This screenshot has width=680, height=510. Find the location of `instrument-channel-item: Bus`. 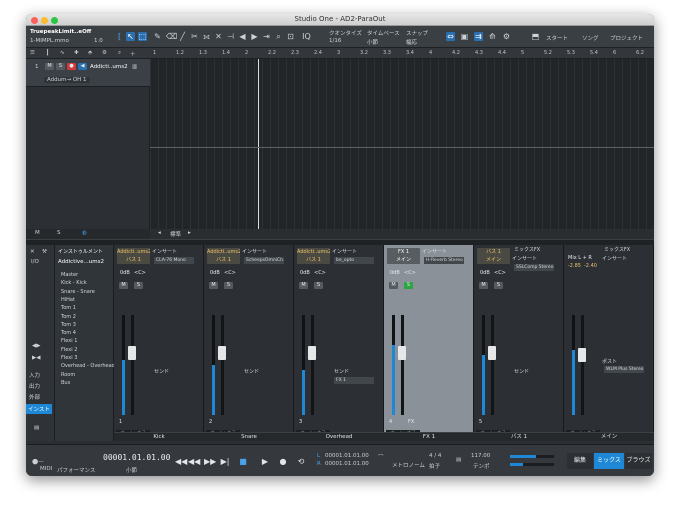

instrument-channel-item: Bus is located at coordinates (65, 383).